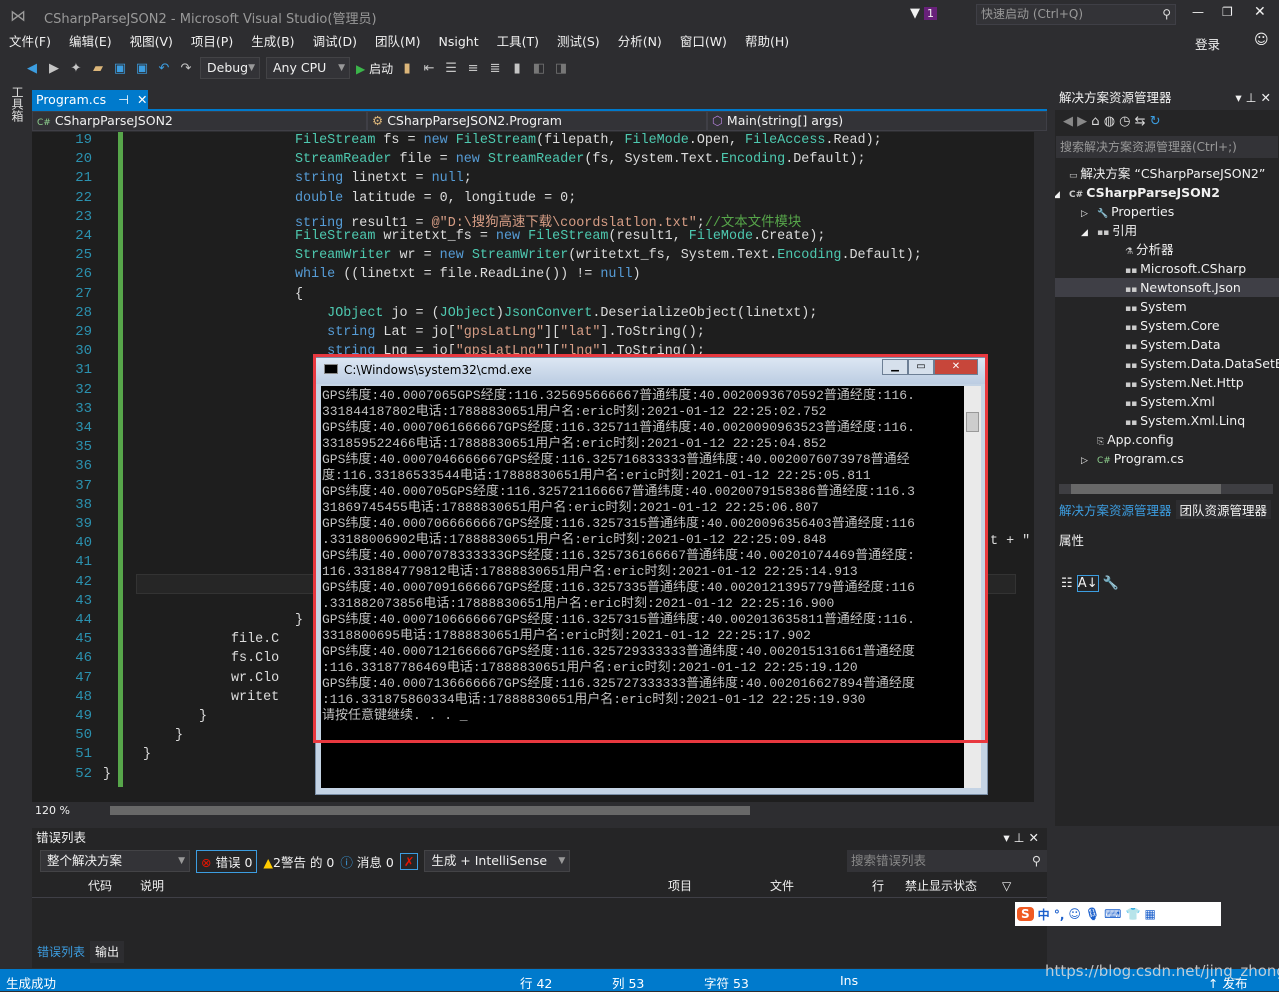 The height and width of the screenshot is (992, 1279). I want to click on ime-toolbar: S 中 °, ☺ 🎙 ⌨ 👕 ▦, so click(1118, 914).